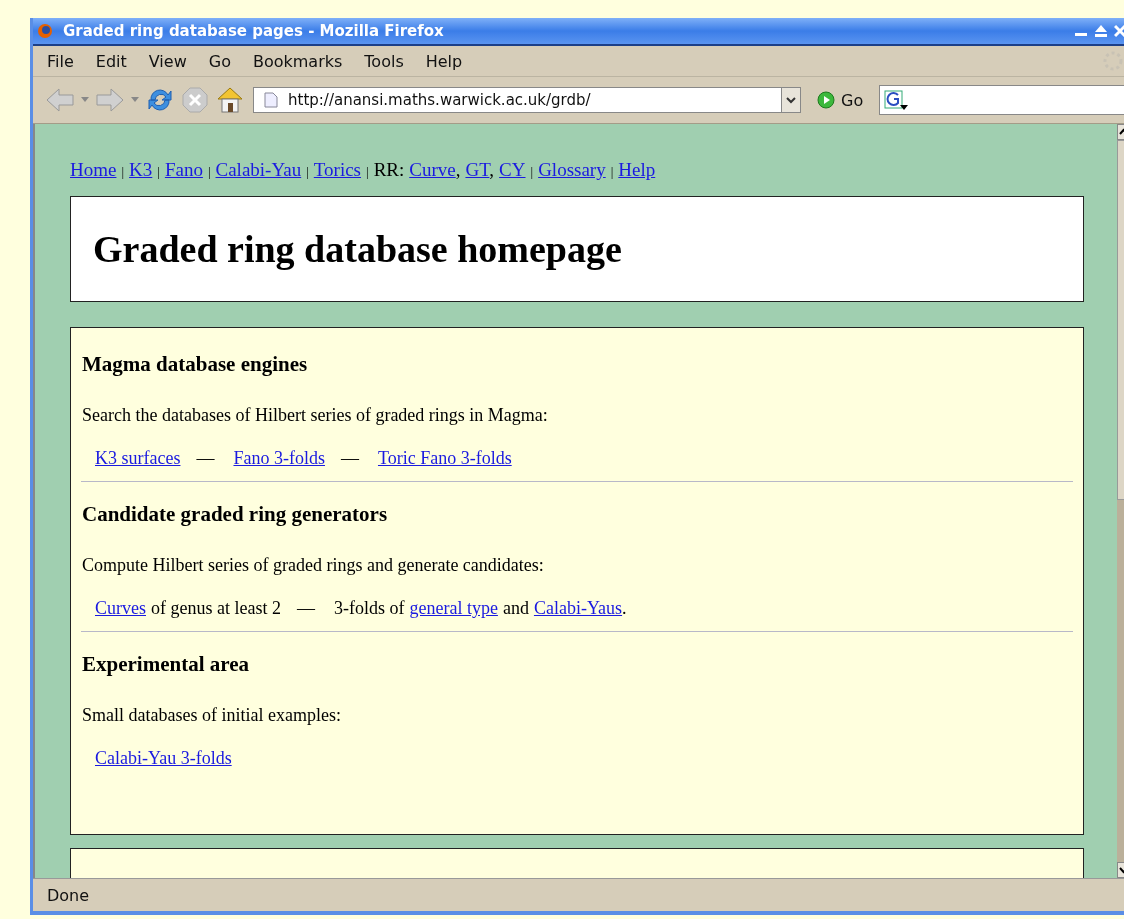  What do you see at coordinates (258, 169) in the screenshot?
I see `nav-link: Calabi-Yau` at bounding box center [258, 169].